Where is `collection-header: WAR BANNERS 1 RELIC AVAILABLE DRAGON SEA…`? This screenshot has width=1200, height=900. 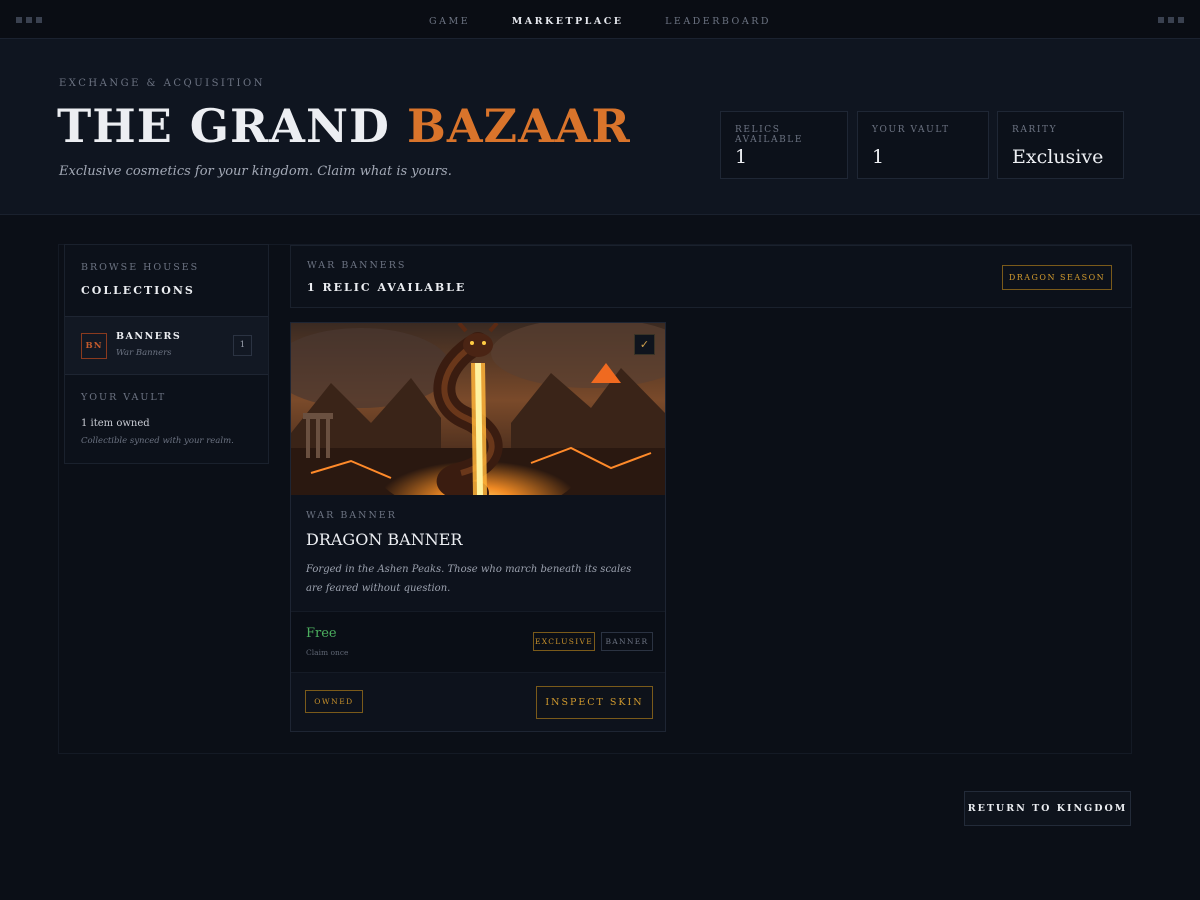
collection-header: WAR BANNERS 1 RELIC AVAILABLE DRAGON SEA… is located at coordinates (711, 276).